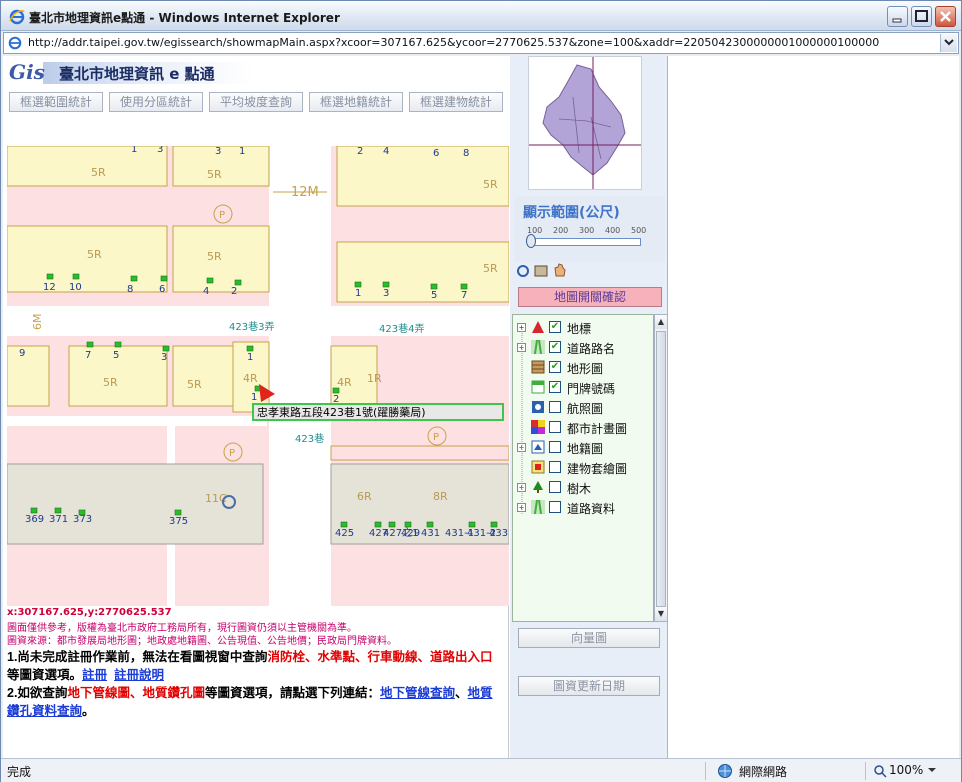 The height and width of the screenshot is (782, 962). I want to click on gis-logo: Gis, so click(27, 72).